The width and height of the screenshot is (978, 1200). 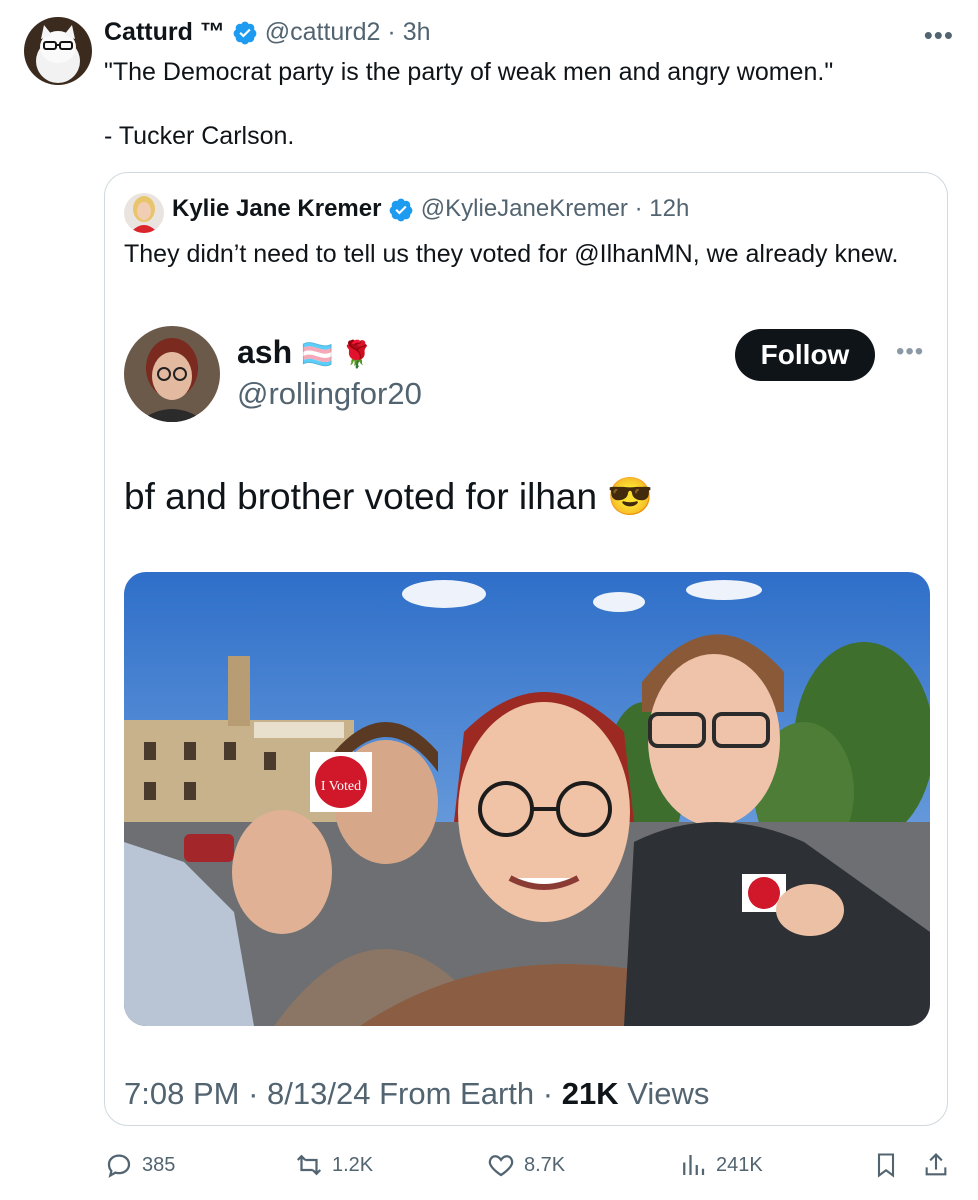 What do you see at coordinates (164, 32) in the screenshot?
I see `author-name: Catturd ™` at bounding box center [164, 32].